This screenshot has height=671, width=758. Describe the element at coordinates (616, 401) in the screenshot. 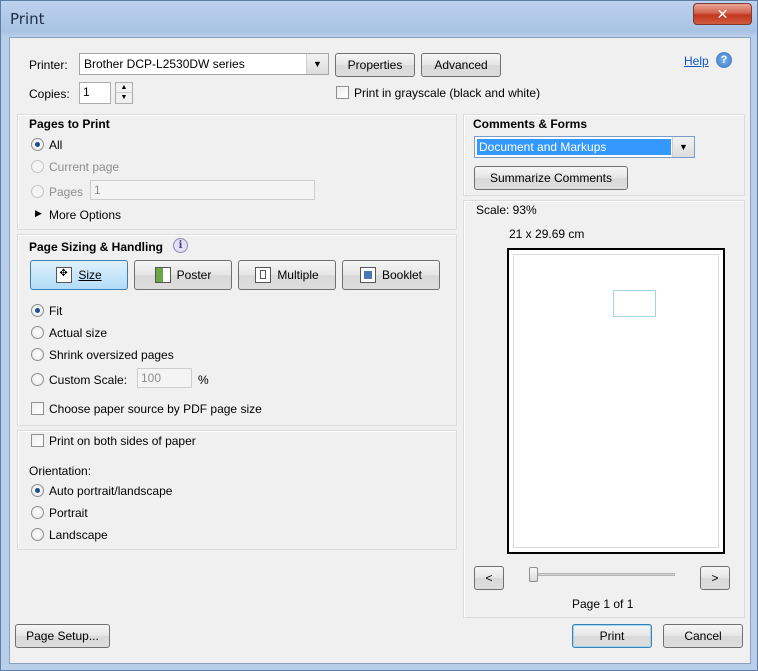

I see `page-preview` at that location.